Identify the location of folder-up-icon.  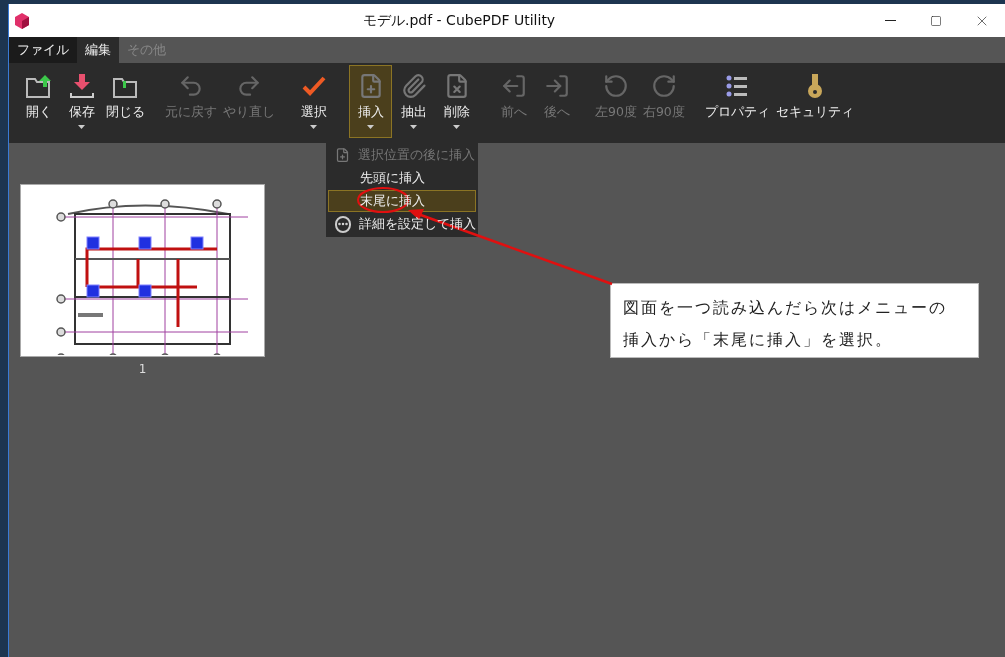
(38, 86).